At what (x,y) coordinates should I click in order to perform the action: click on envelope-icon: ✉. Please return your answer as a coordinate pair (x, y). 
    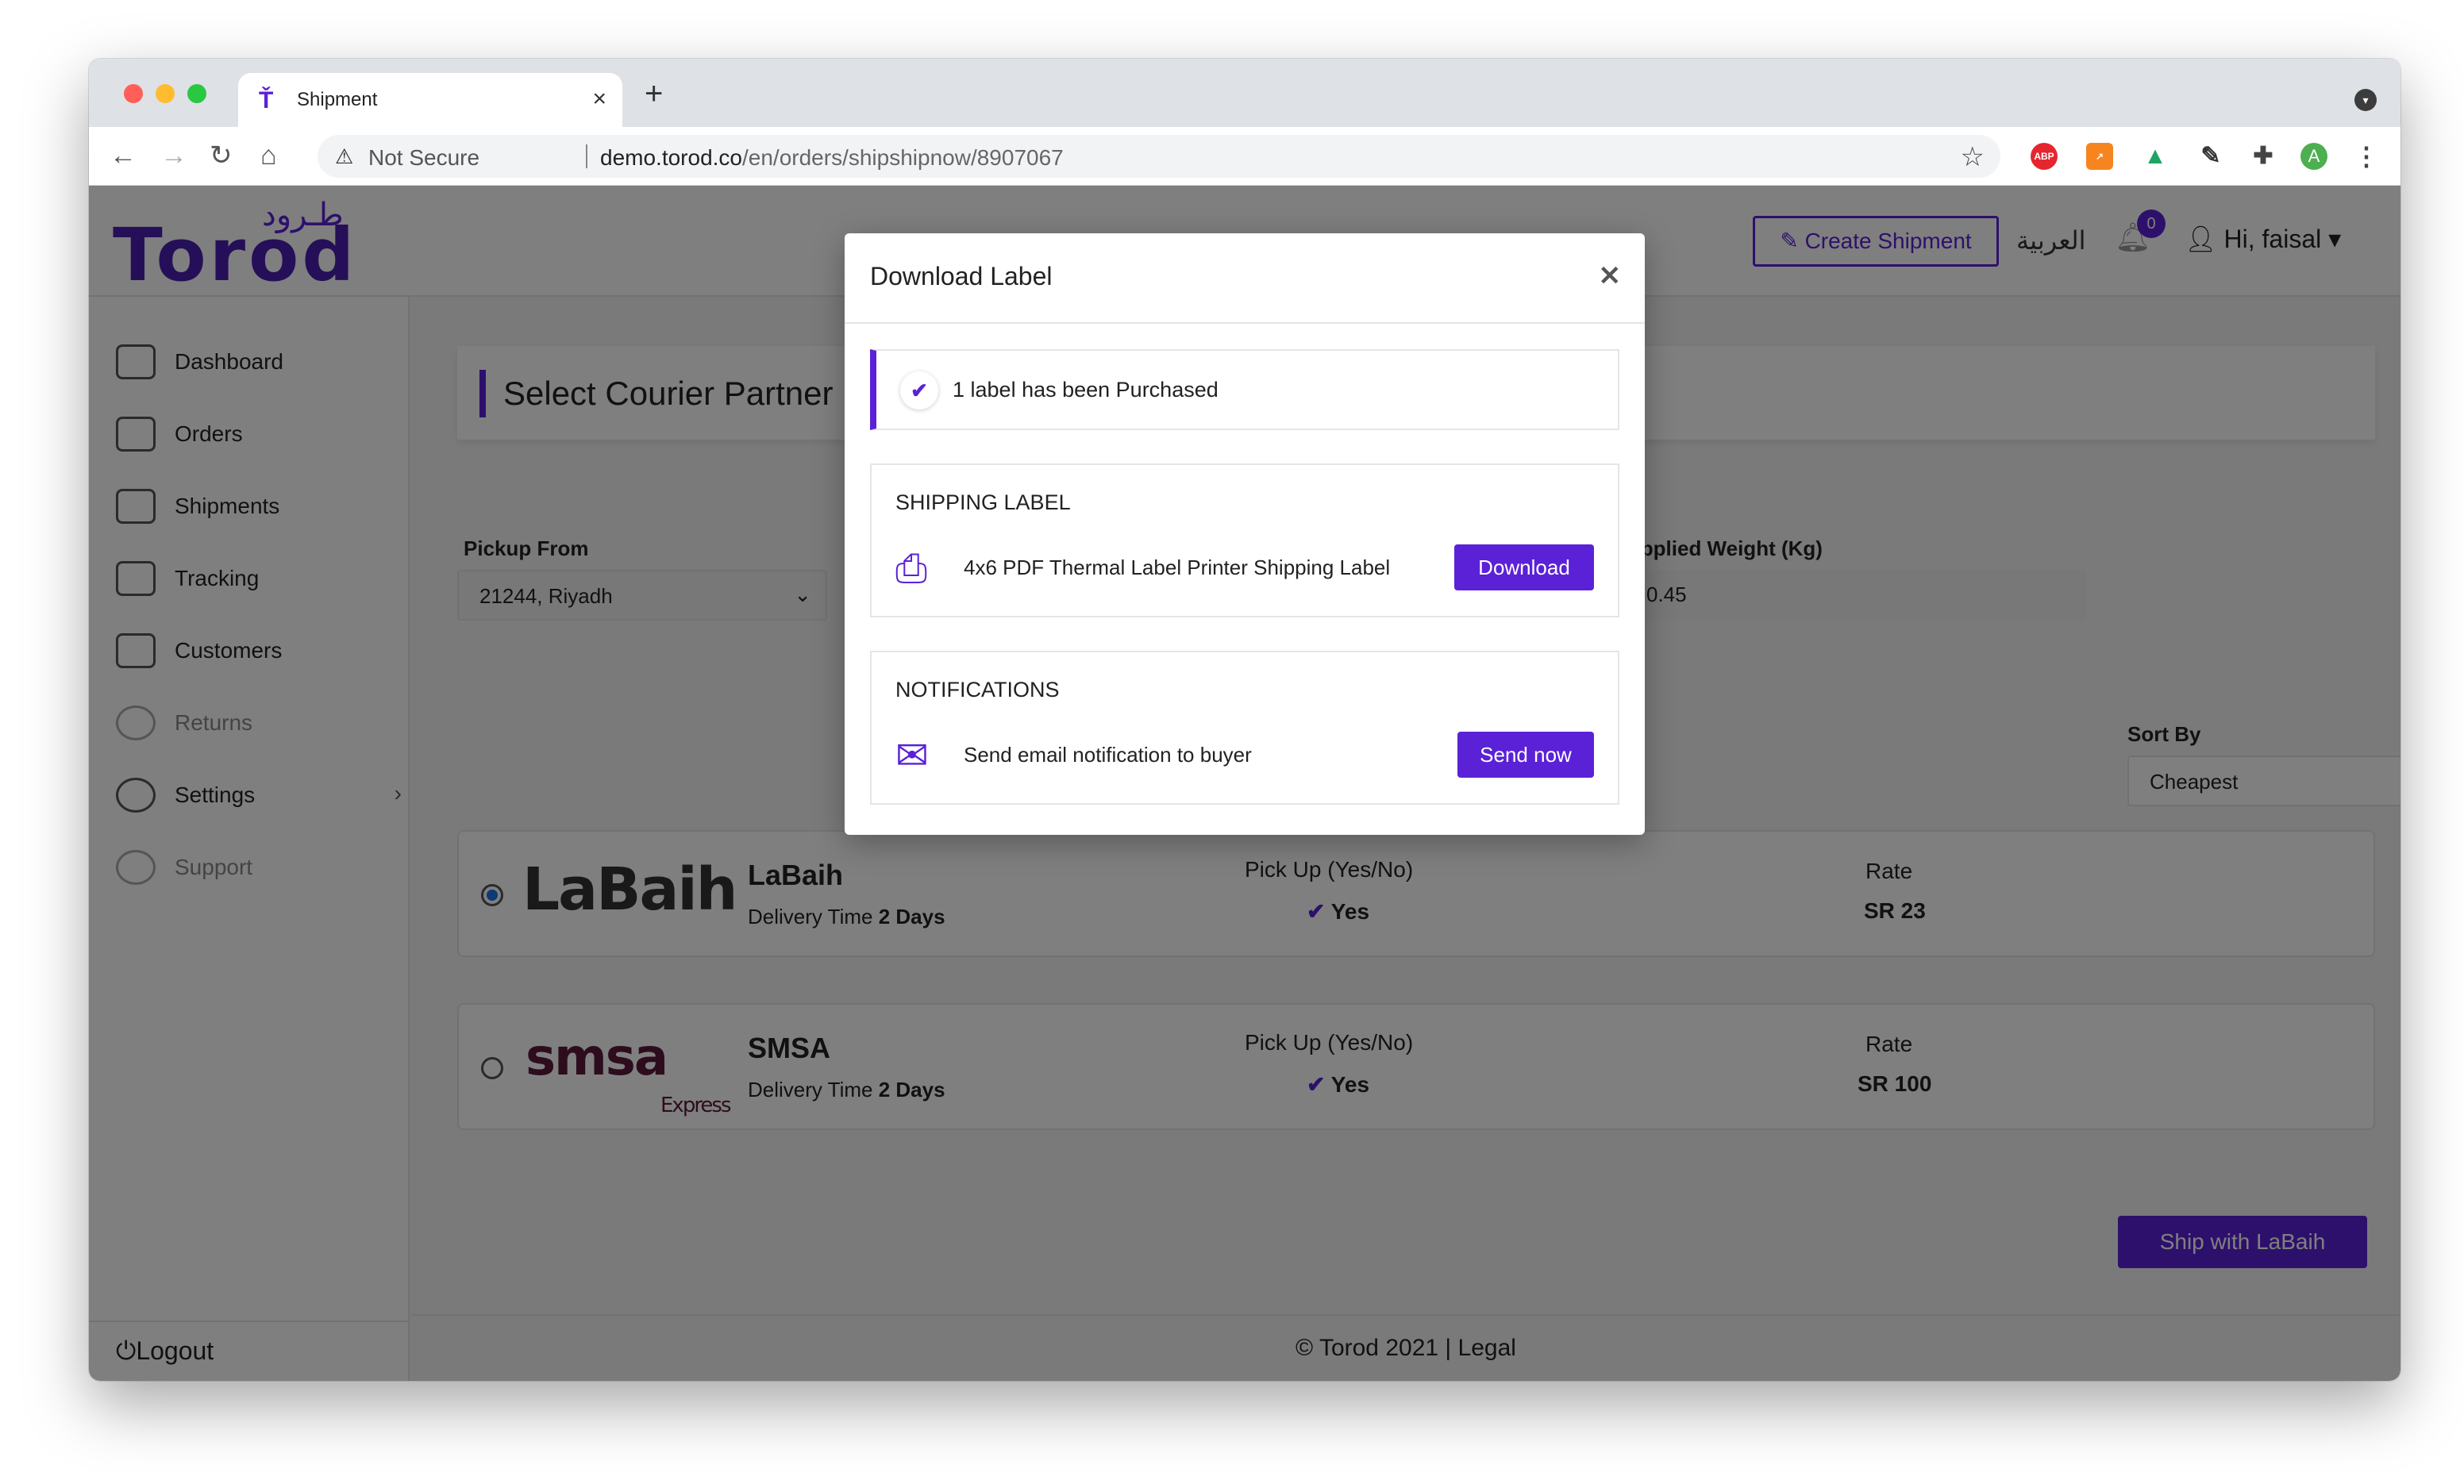
    Looking at the image, I should click on (912, 755).